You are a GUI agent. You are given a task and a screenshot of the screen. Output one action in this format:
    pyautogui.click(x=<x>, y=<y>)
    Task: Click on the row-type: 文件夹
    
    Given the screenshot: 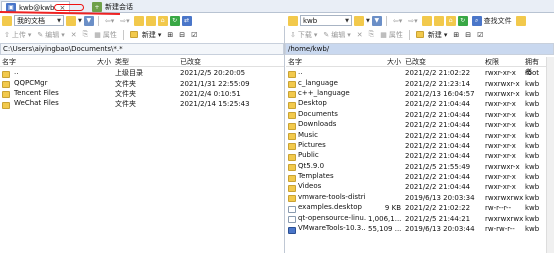 What is the action you would take?
    pyautogui.click(x=125, y=83)
    